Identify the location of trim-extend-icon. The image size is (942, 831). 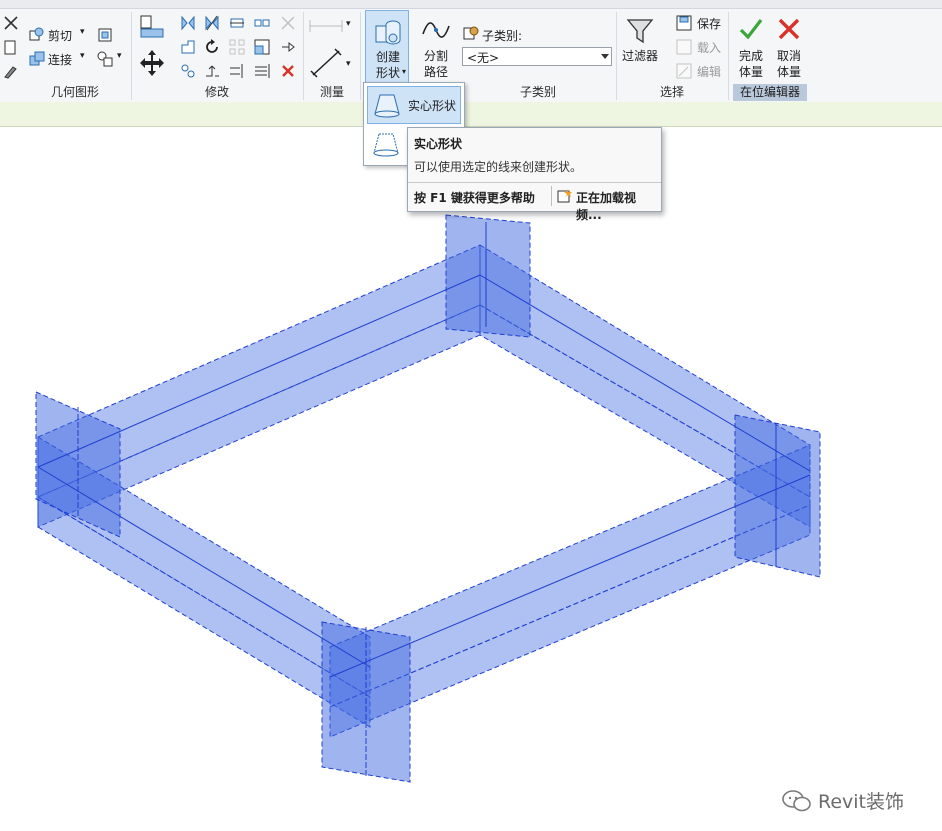
(188, 71).